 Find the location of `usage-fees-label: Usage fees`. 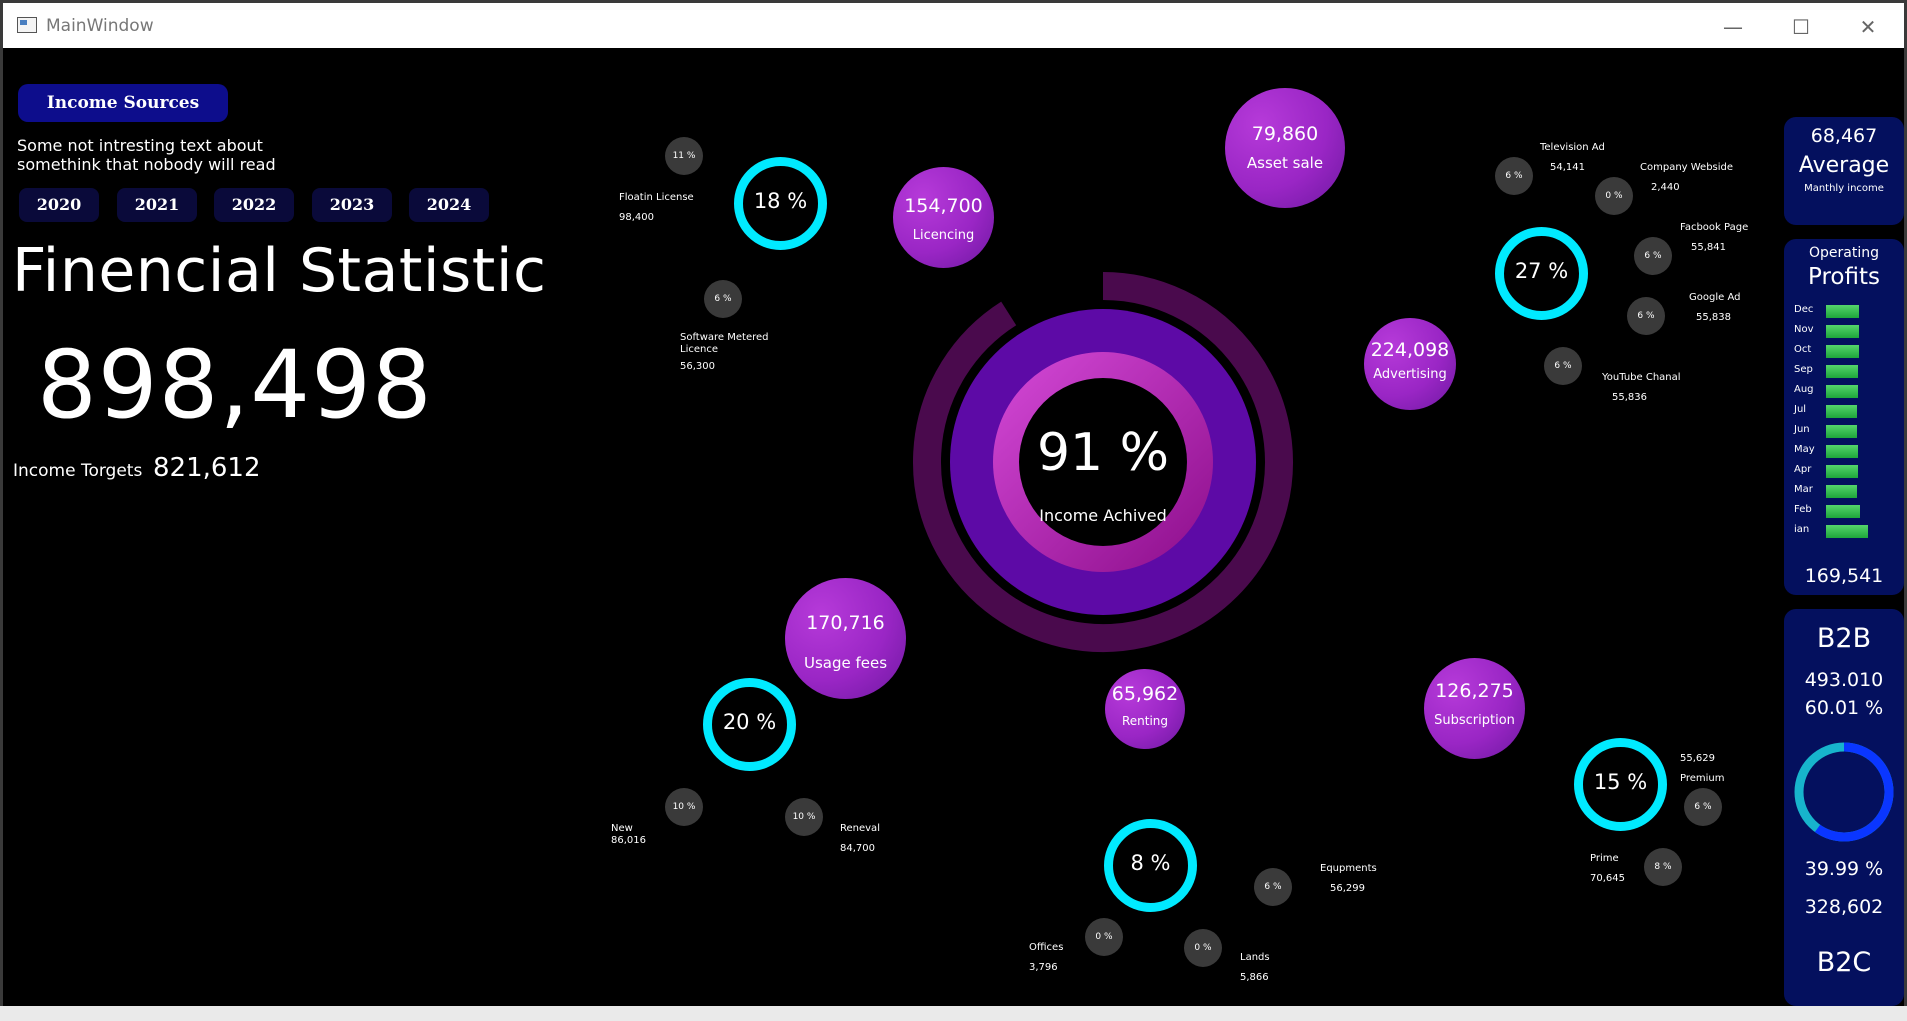

usage-fees-label: Usage fees is located at coordinates (845, 663).